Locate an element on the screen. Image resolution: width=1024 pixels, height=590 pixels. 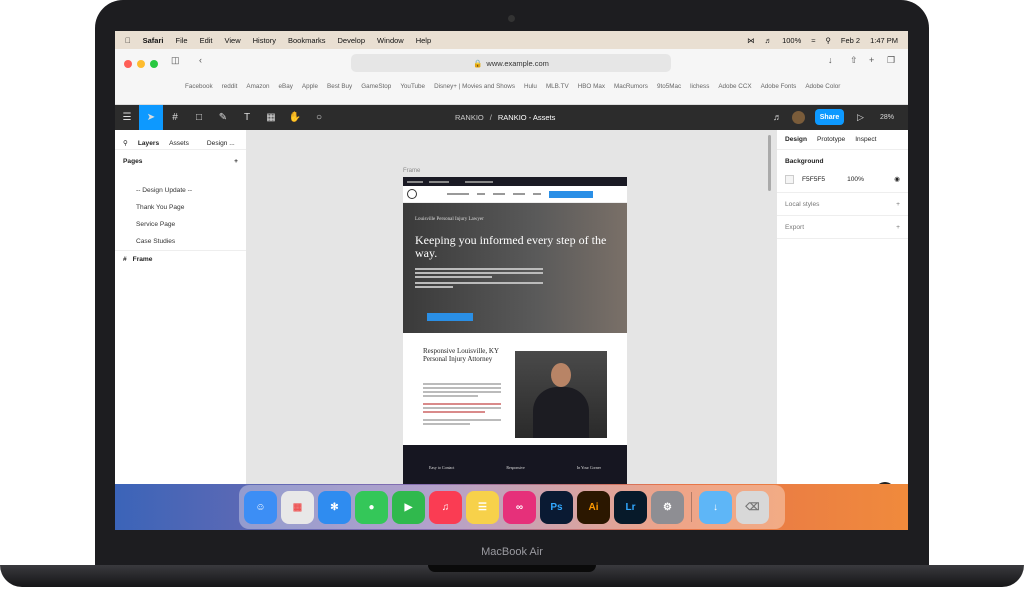
comment-tool-icon: ○ is located at coordinates (319, 117).